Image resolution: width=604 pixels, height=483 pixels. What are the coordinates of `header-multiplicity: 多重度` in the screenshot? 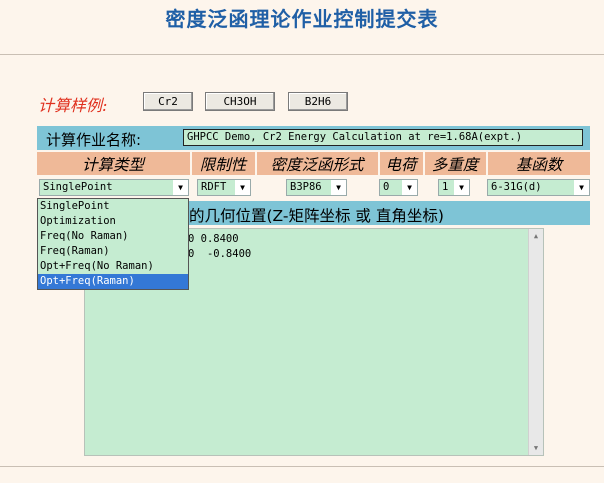 It's located at (455, 165).